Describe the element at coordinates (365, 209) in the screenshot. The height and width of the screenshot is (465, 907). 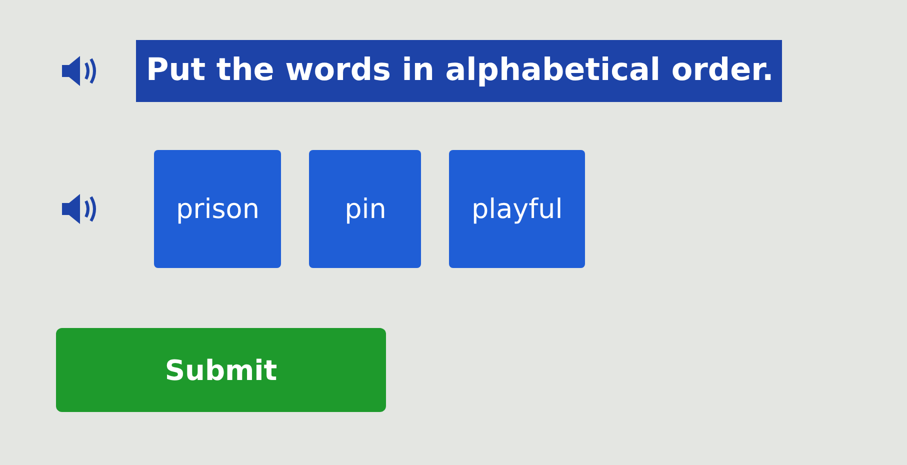
I see `word-tile: pin` at that location.